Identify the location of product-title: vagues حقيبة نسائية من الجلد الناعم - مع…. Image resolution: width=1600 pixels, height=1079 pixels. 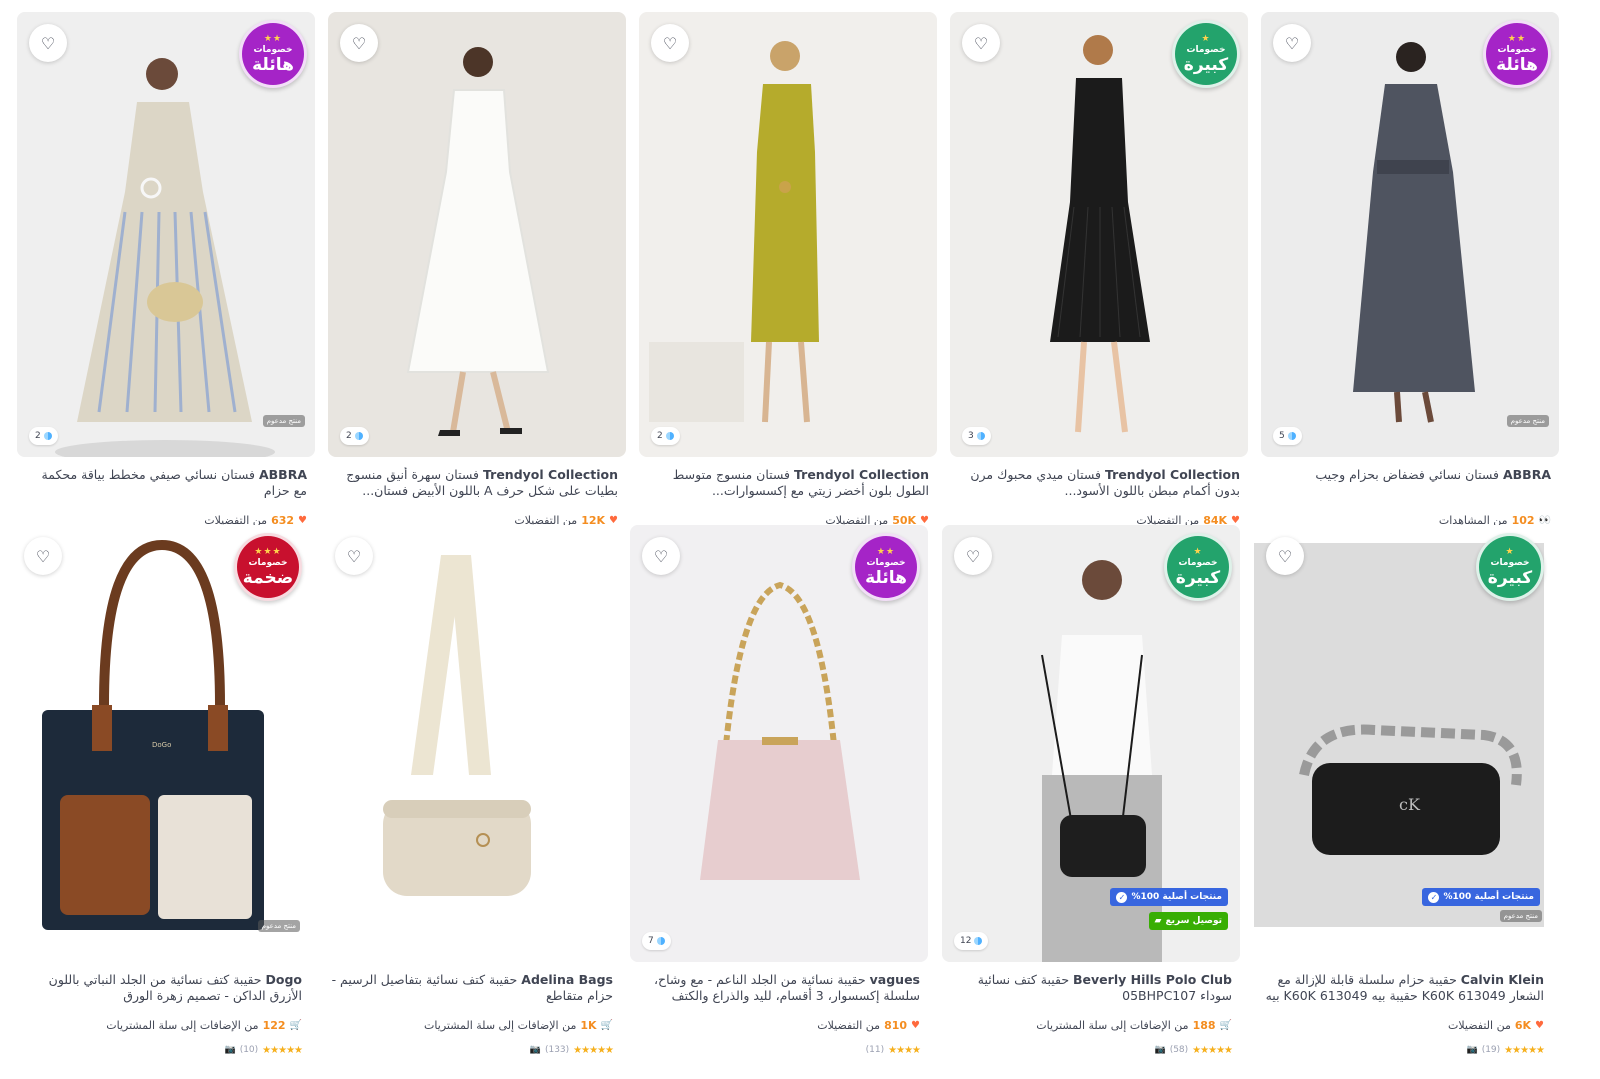
(779, 988).